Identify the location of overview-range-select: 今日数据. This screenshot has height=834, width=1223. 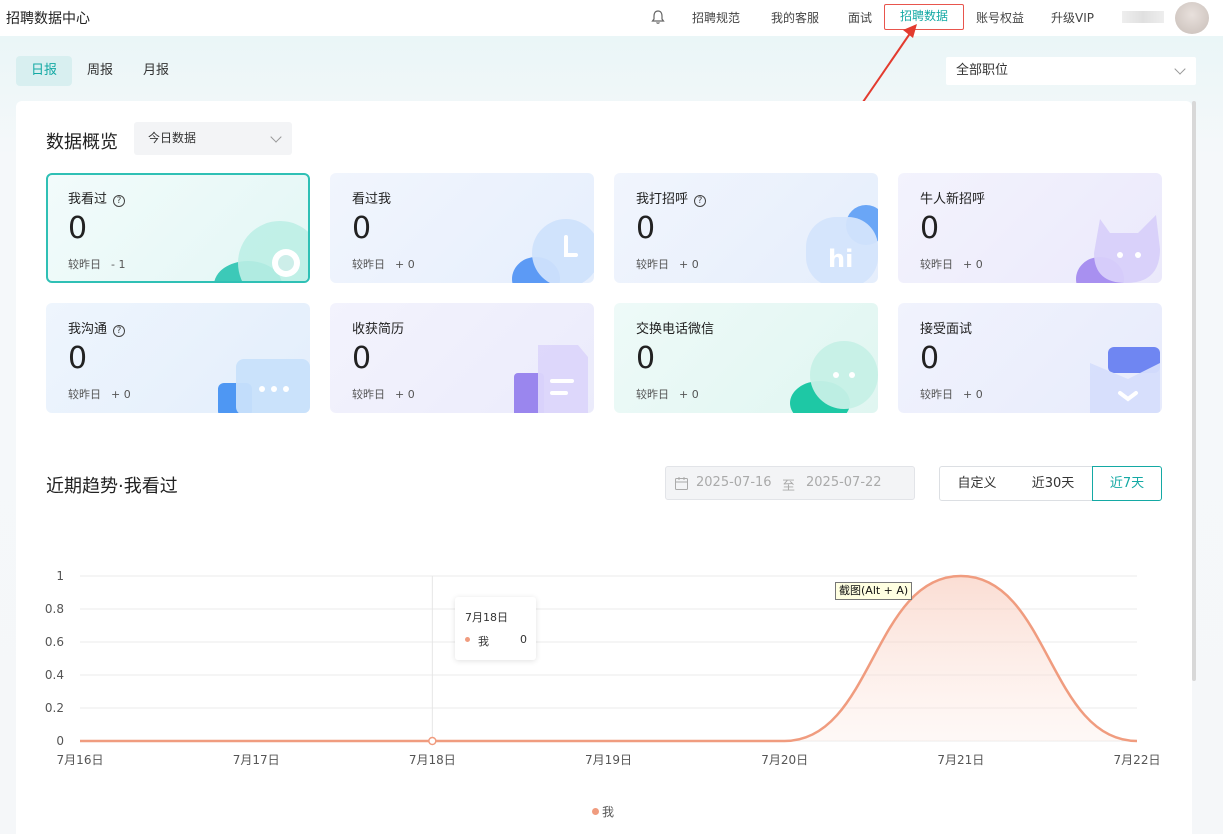
(213, 138).